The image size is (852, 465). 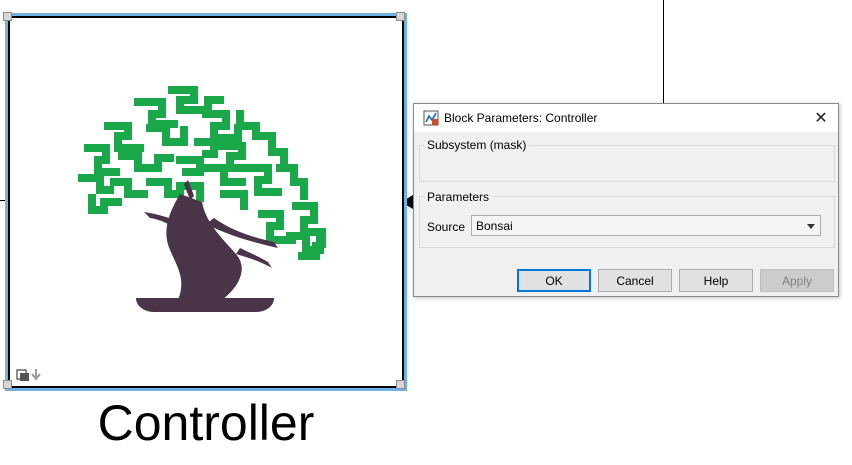 I want to click on simulink-app-icon, so click(x=431, y=118).